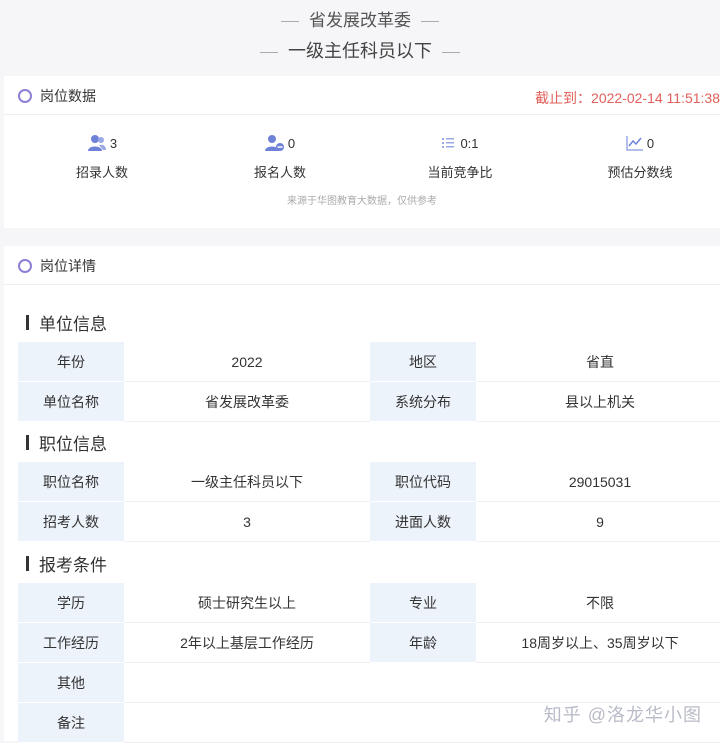 This screenshot has height=743, width=720. I want to click on ratio-list-icon, so click(448, 143).